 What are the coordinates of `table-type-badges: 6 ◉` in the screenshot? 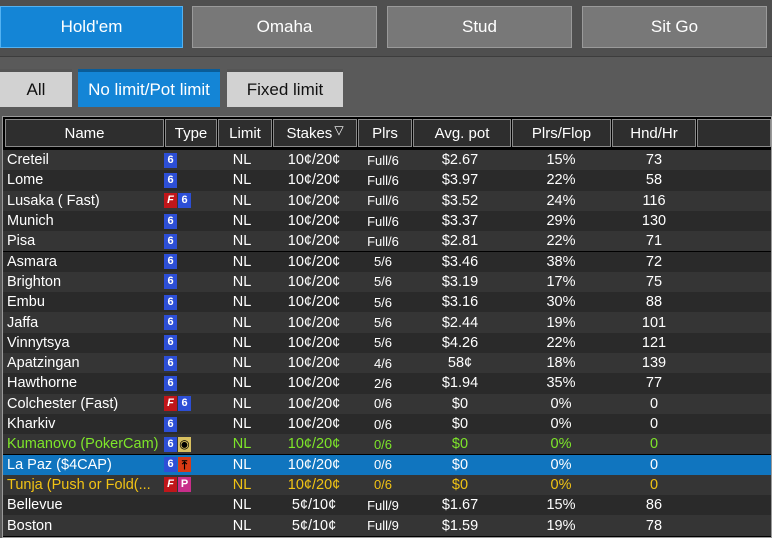 It's located at (189, 444).